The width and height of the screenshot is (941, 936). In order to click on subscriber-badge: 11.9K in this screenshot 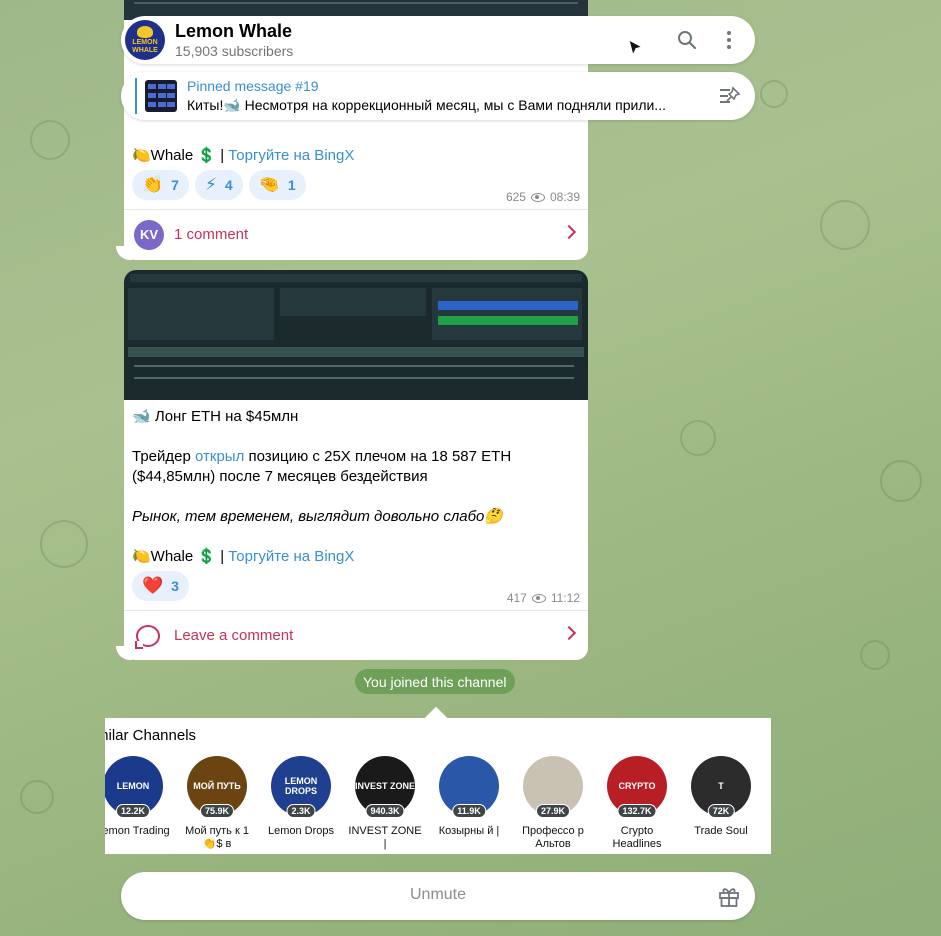, I will do `click(469, 811)`.